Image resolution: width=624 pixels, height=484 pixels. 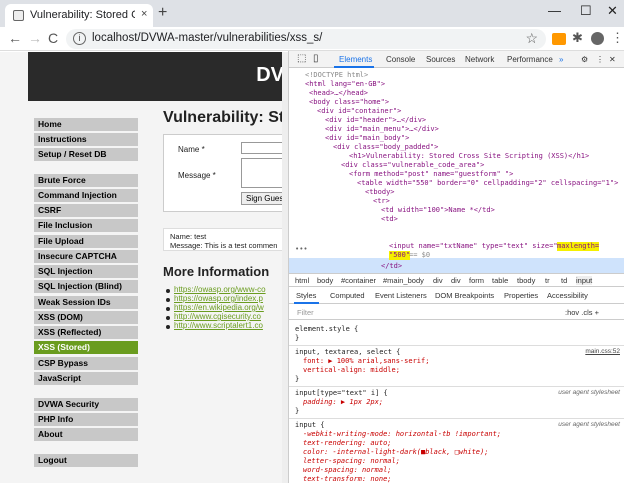 I want to click on devtools-close-icon: ✕, so click(x=612, y=59).